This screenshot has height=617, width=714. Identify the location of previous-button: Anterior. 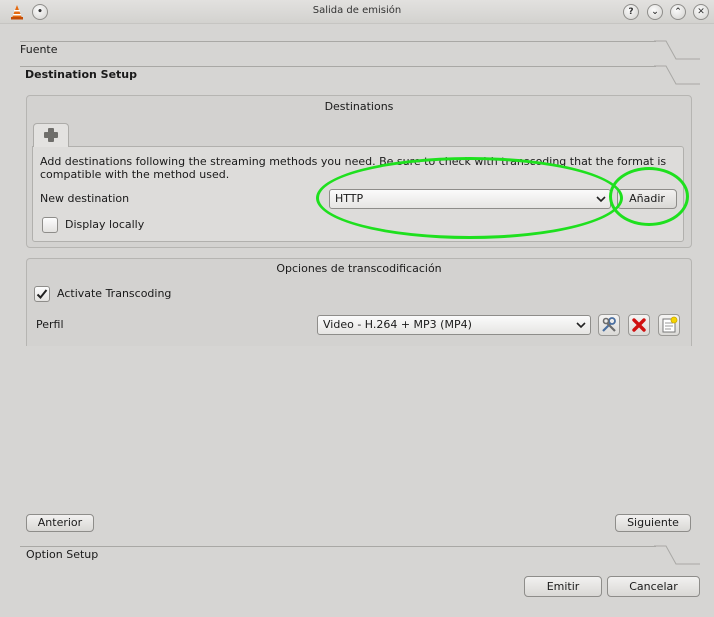
(60, 523).